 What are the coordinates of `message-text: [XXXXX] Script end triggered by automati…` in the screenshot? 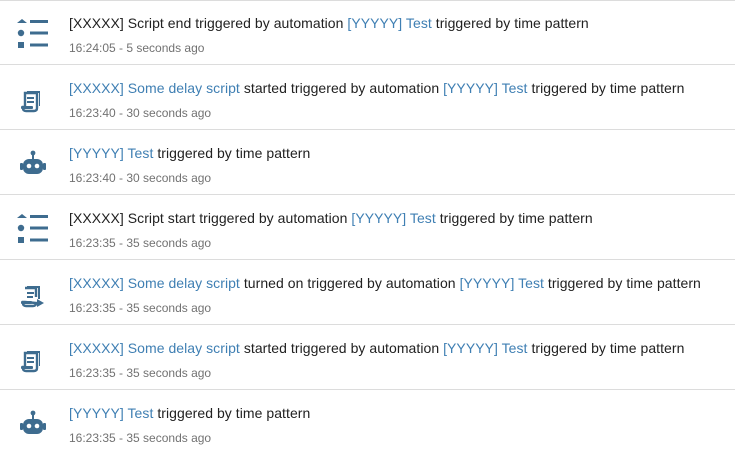 It's located at (208, 23).